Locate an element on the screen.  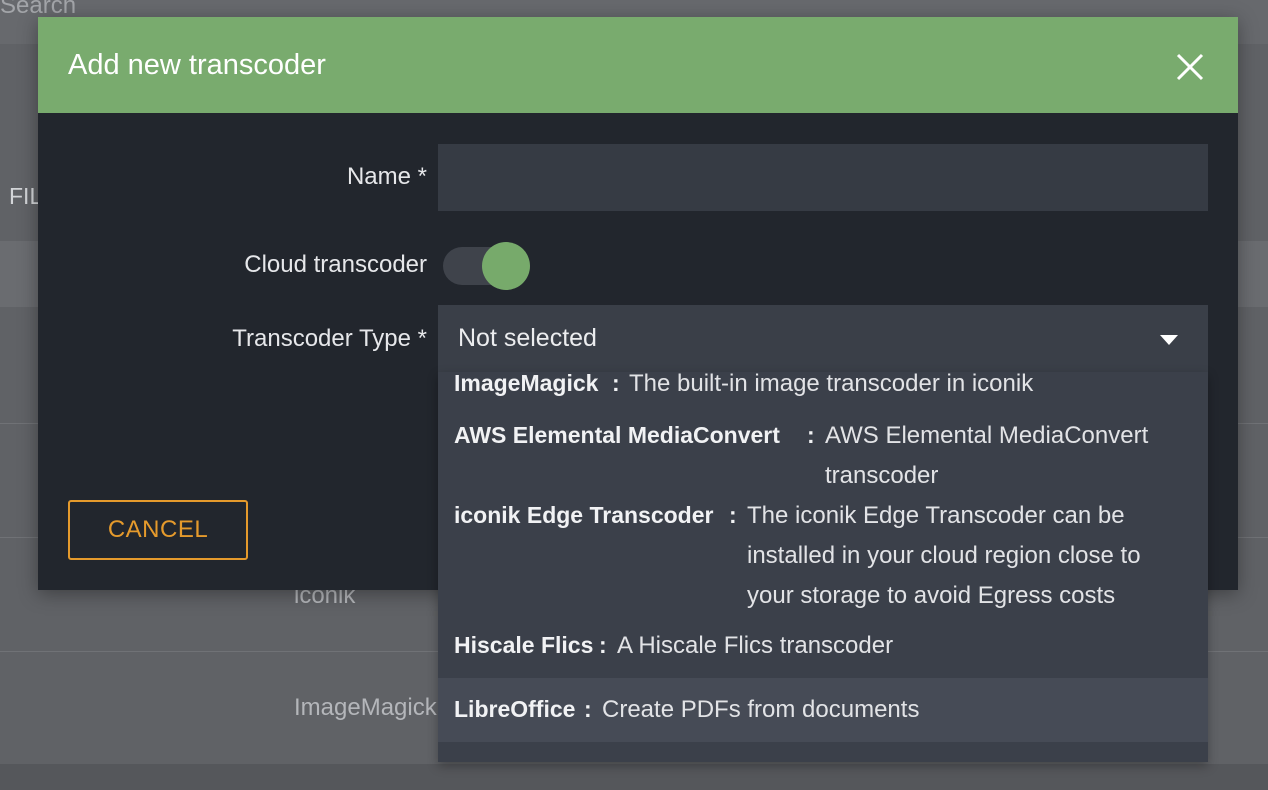
option-libreoffice: LibreOffice : Create PDFs from documents is located at coordinates (823, 710).